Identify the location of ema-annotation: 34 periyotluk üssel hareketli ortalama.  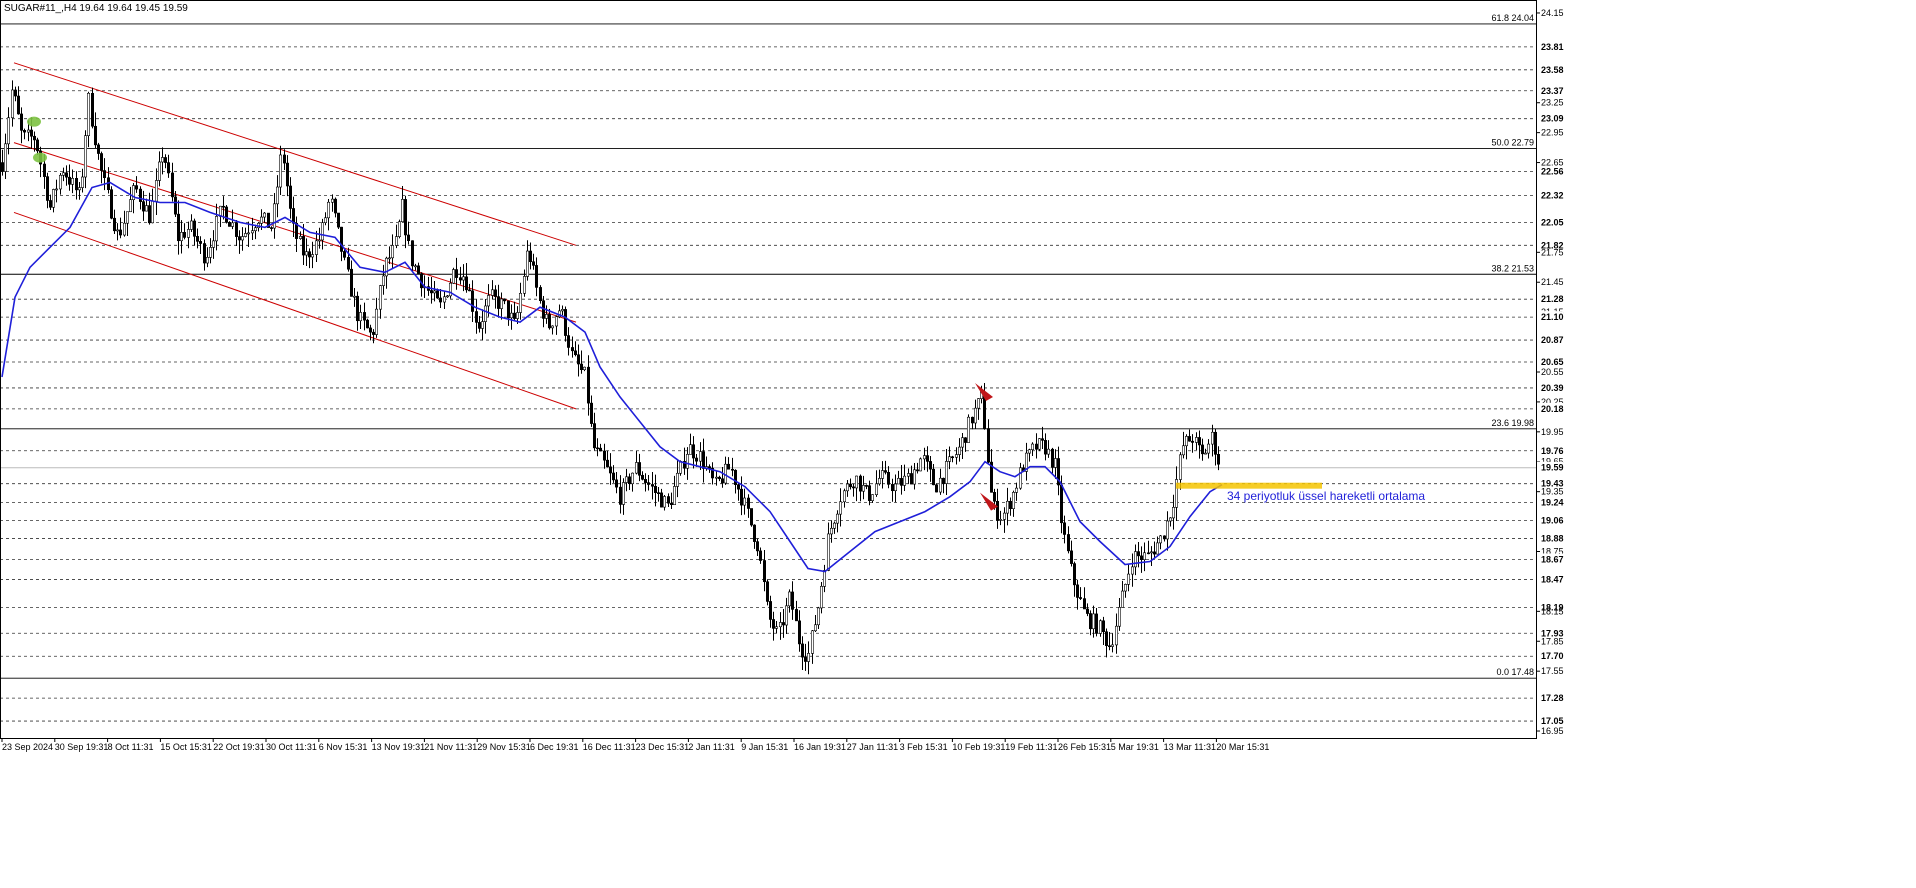
(1326, 496).